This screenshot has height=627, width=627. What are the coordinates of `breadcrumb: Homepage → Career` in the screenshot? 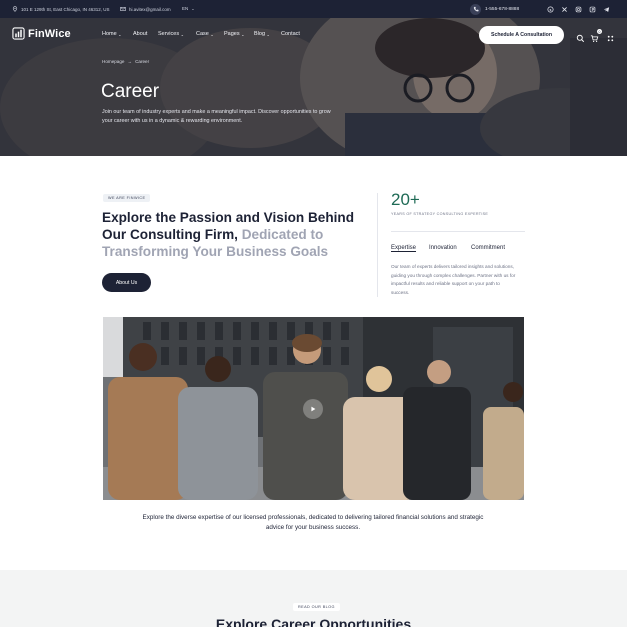 It's located at (125, 61).